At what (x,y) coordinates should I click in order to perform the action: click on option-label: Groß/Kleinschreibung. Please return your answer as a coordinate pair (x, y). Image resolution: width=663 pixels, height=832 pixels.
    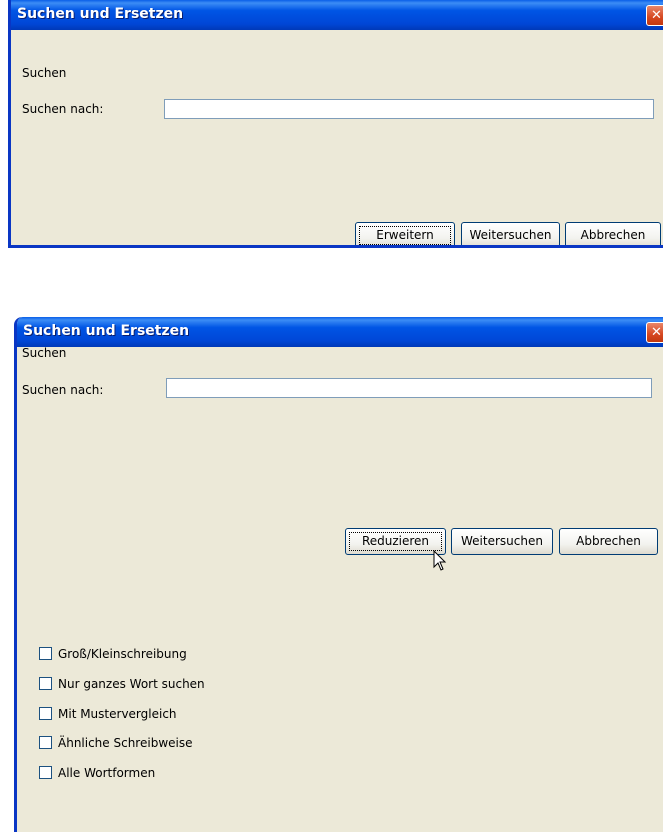
    Looking at the image, I should click on (122, 654).